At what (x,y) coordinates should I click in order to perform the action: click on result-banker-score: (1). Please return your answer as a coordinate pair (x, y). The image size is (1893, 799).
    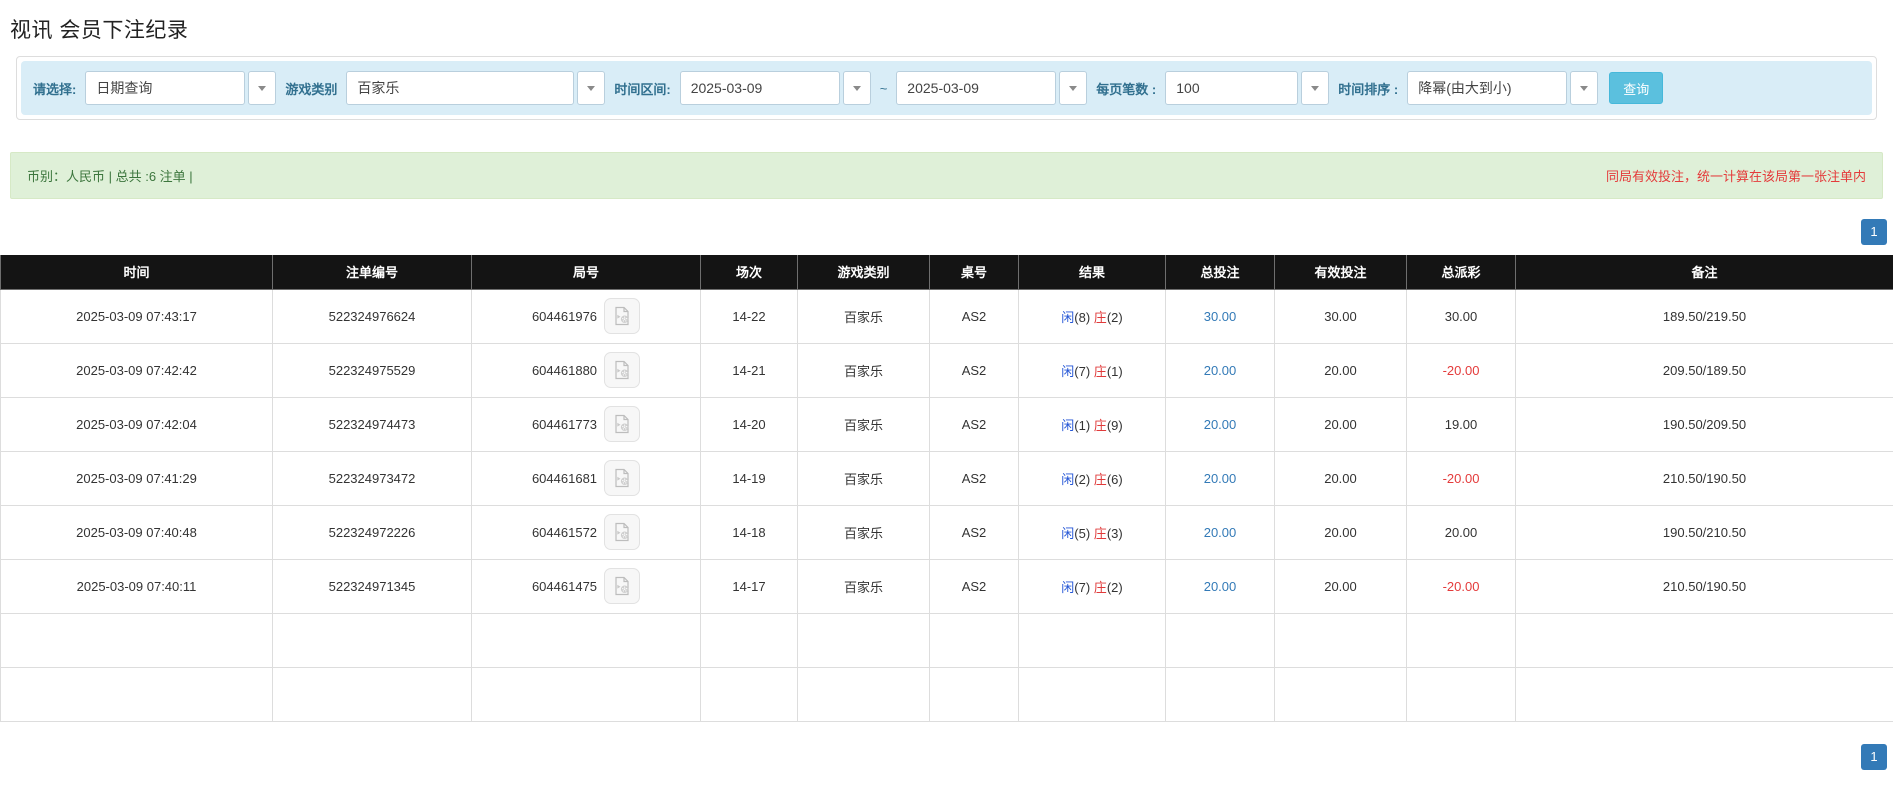
    Looking at the image, I should click on (1114, 371).